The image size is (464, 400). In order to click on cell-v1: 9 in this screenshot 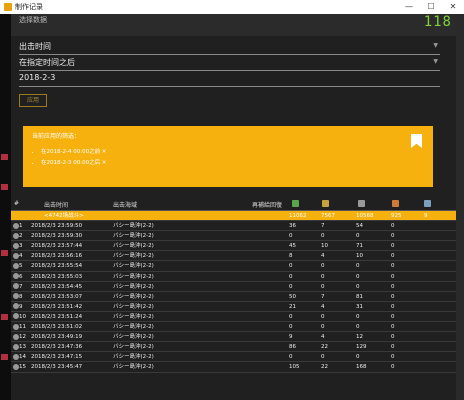, I will do `click(291, 337)`.